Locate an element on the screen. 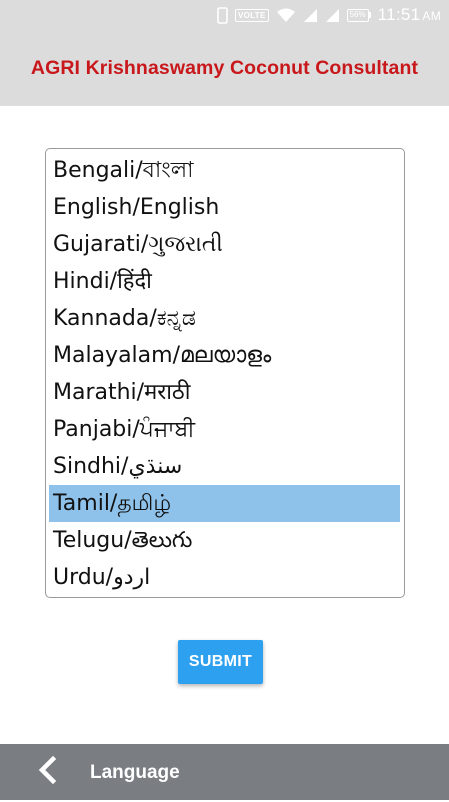  language-option-marathi: Marathi/मराठी is located at coordinates (224, 392).